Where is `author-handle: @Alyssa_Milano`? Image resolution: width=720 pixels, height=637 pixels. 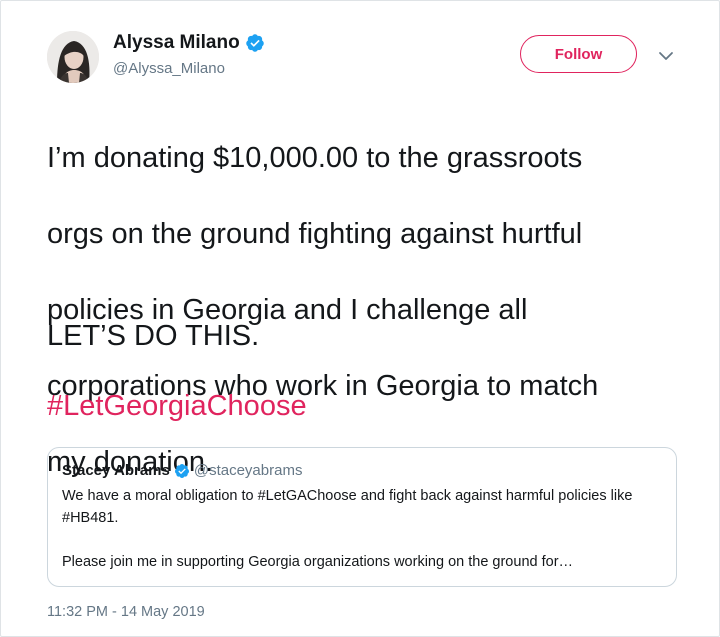 author-handle: @Alyssa_Milano is located at coordinates (169, 68).